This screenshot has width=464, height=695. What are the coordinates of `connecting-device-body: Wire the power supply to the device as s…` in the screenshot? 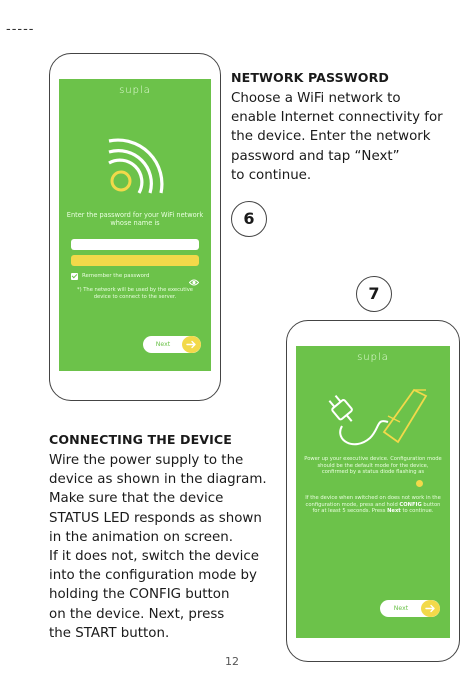 It's located at (158, 547).